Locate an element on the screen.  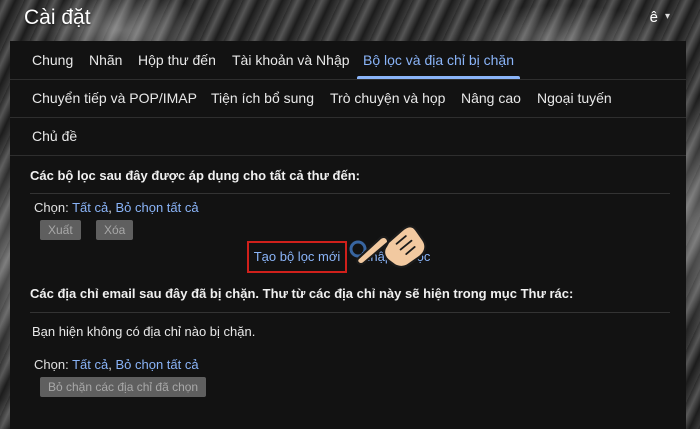
tab-addons: Tiện ích bổ sung is located at coordinates (262, 98).